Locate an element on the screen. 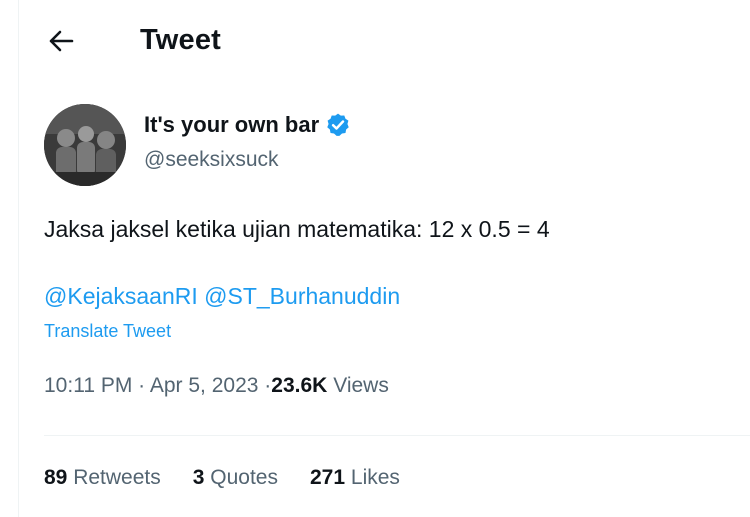 The height and width of the screenshot is (517, 750). views-label: Views is located at coordinates (361, 385).